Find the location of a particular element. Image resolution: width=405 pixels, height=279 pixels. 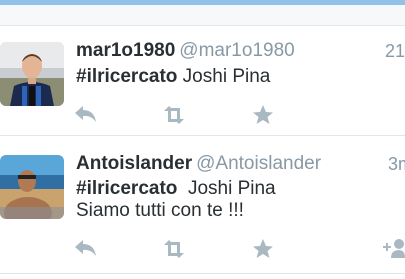

screen-name: @mar1o1980 is located at coordinates (236, 50).